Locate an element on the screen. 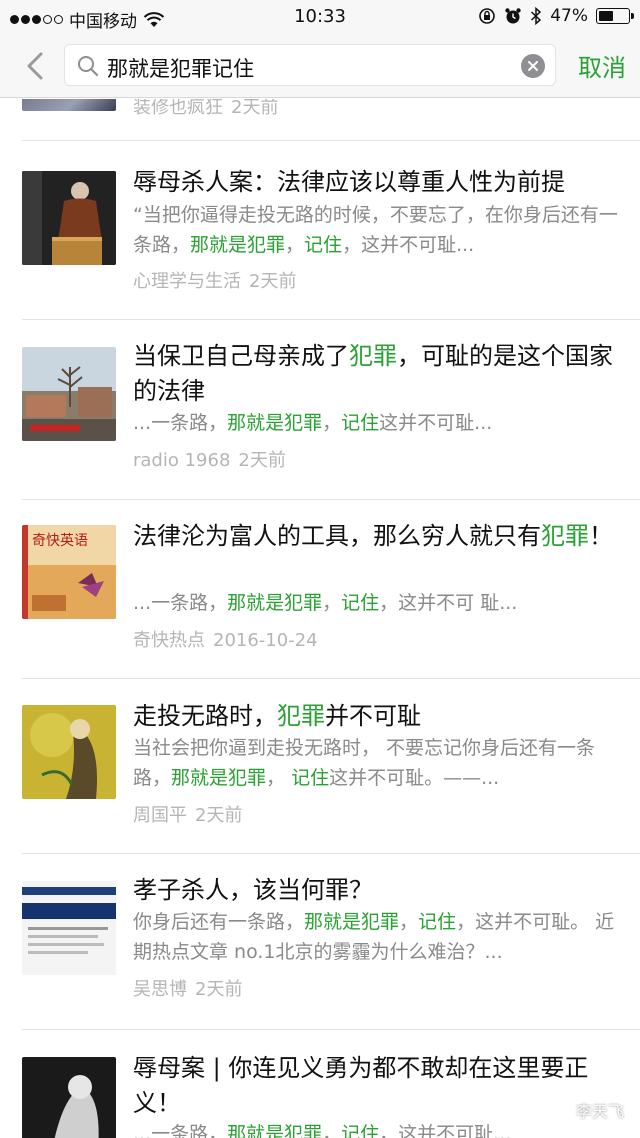 The height and width of the screenshot is (1138, 640). text-segment: 走投无路时， is located at coordinates (205, 716).